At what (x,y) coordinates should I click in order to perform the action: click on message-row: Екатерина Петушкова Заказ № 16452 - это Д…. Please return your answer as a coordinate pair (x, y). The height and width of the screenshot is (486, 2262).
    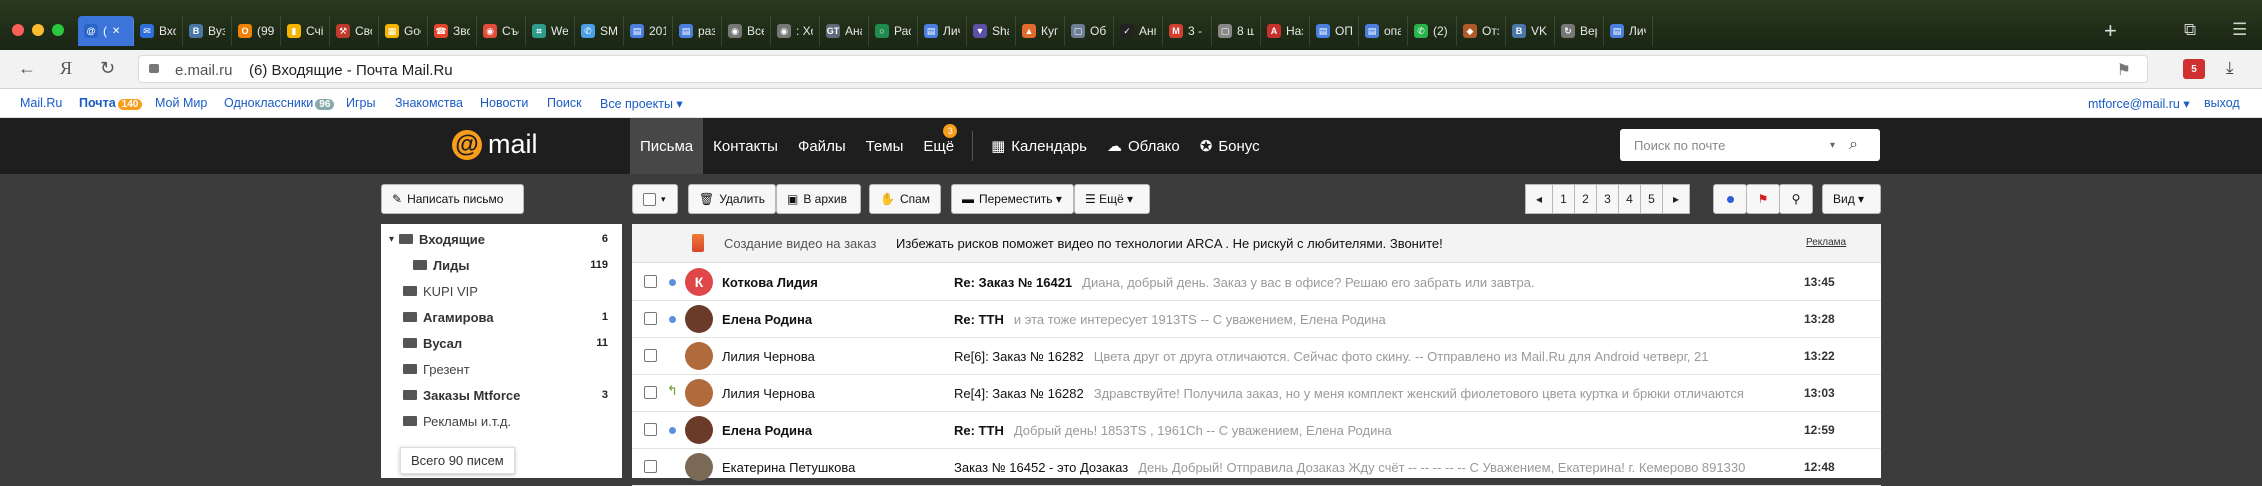
    Looking at the image, I should click on (1256, 467).